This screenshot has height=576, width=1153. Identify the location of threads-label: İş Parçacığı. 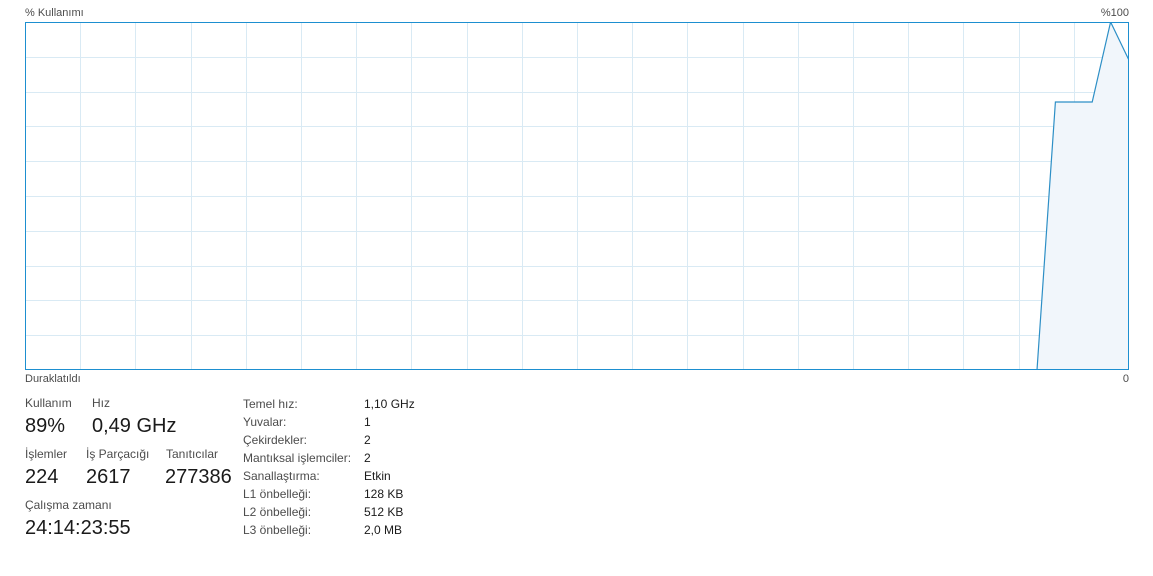
(118, 454).